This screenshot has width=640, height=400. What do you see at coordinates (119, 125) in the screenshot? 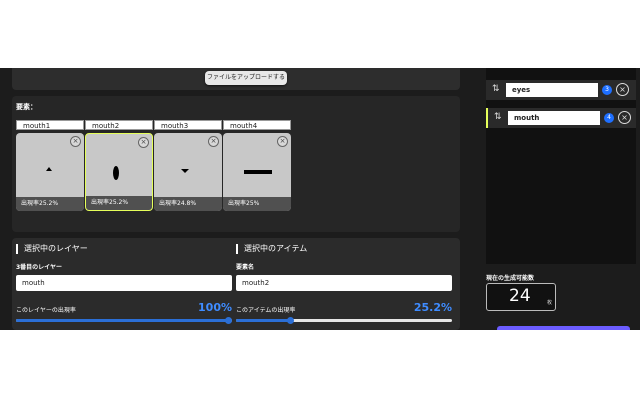
I see `element-name-field: mouth2` at bounding box center [119, 125].